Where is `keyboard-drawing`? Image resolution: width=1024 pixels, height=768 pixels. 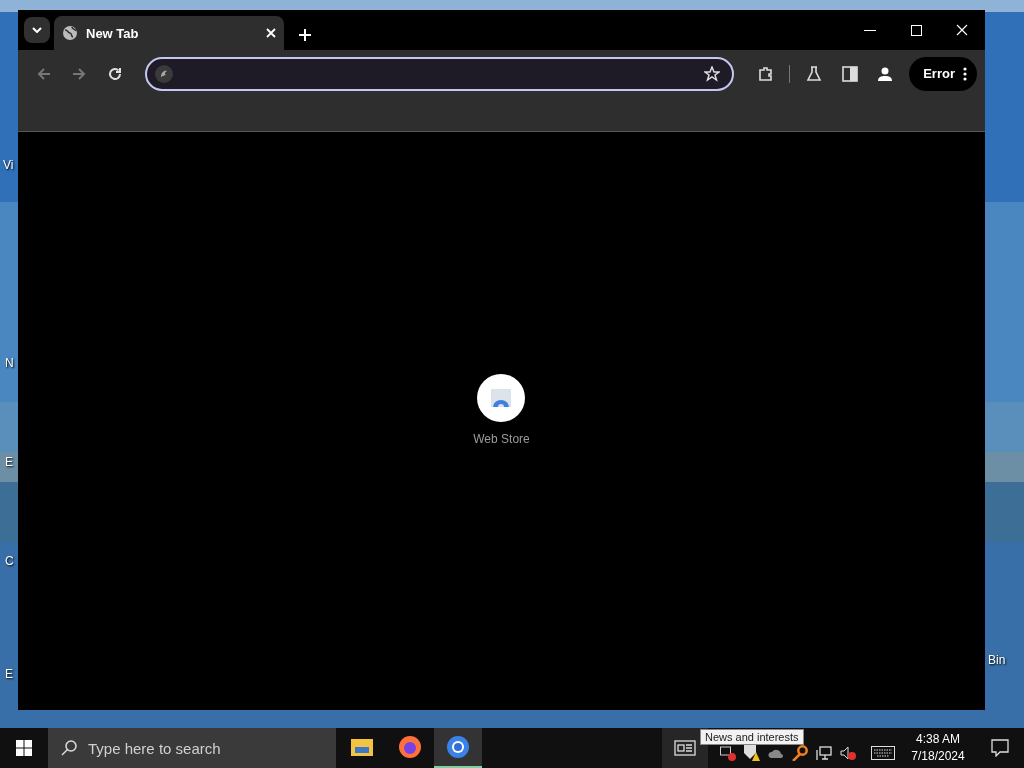
keyboard-drawing is located at coordinates (883, 753).